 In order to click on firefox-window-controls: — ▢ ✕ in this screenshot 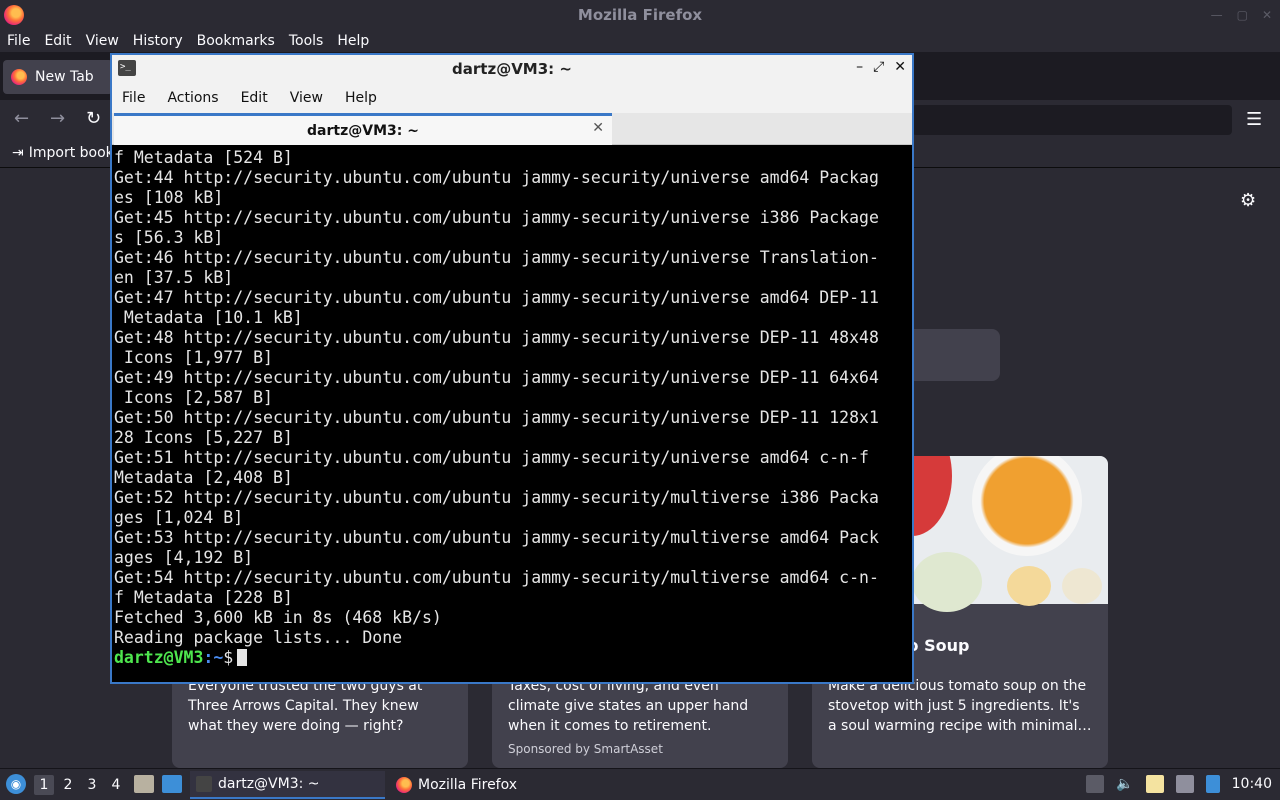, I will do `click(1241, 15)`.